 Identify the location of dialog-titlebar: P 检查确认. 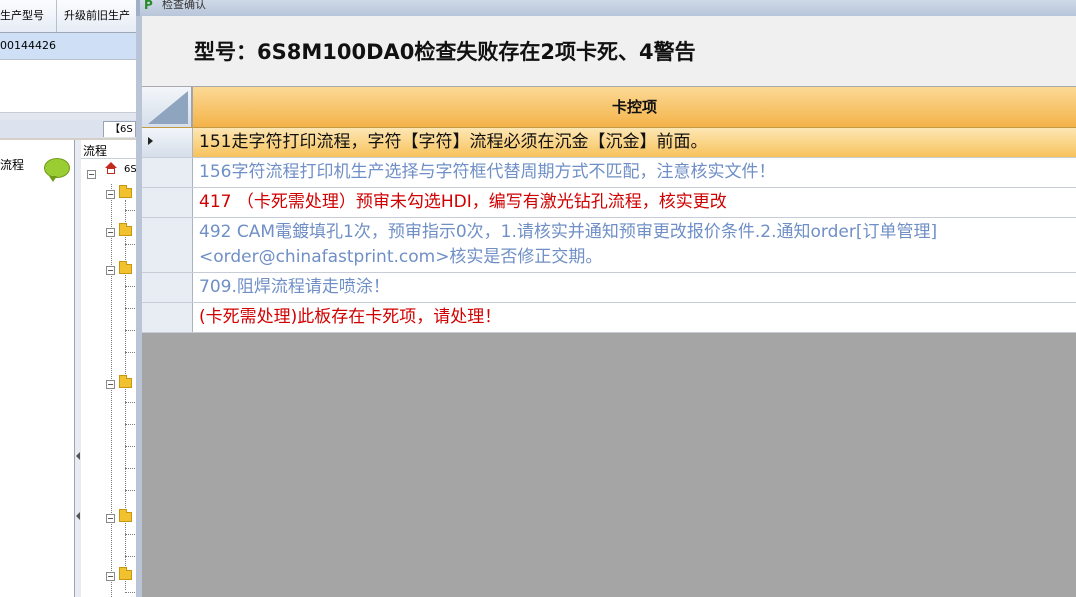
(606, 8).